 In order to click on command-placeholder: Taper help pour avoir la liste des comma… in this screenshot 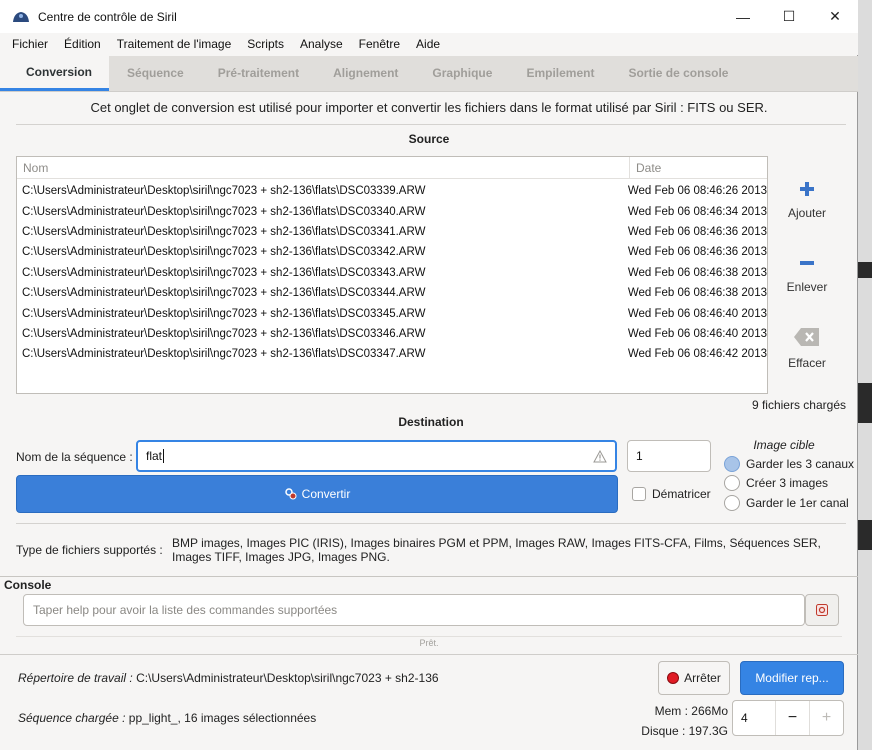, I will do `click(185, 610)`.